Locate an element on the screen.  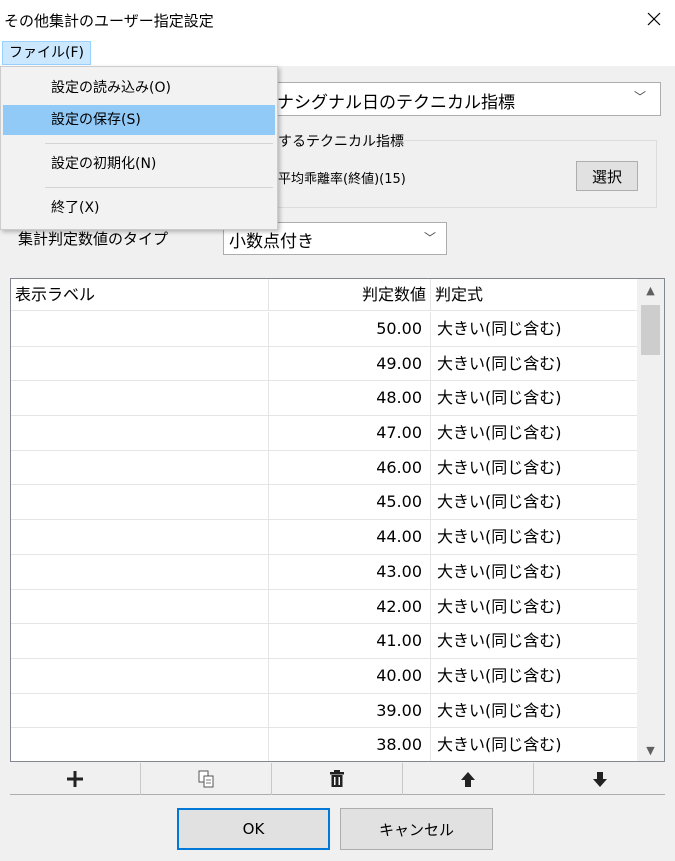
table-header: 表示ラベル 判定数値 判定式 is located at coordinates (324, 295).